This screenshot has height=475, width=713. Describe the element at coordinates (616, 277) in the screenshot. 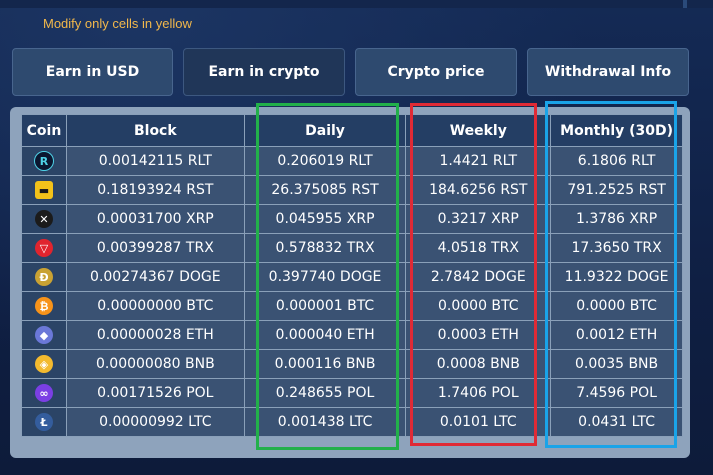

I see `monthly-cell: 11.9322 DOGE` at that location.